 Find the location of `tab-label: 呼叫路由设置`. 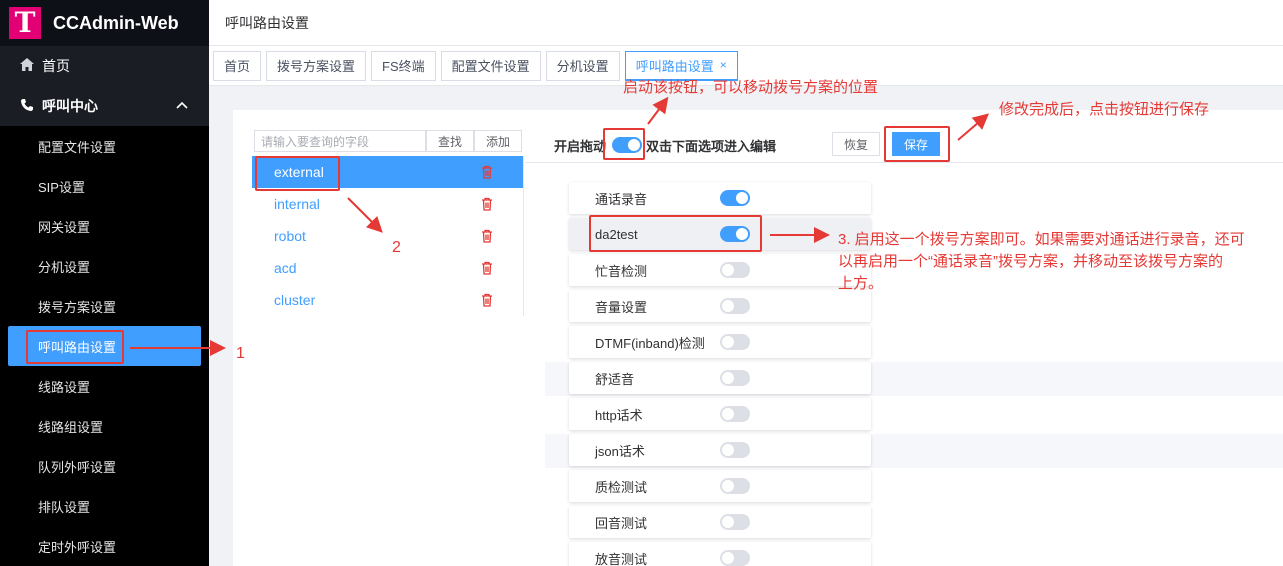

tab-label: 呼叫路由设置 is located at coordinates (674, 66).